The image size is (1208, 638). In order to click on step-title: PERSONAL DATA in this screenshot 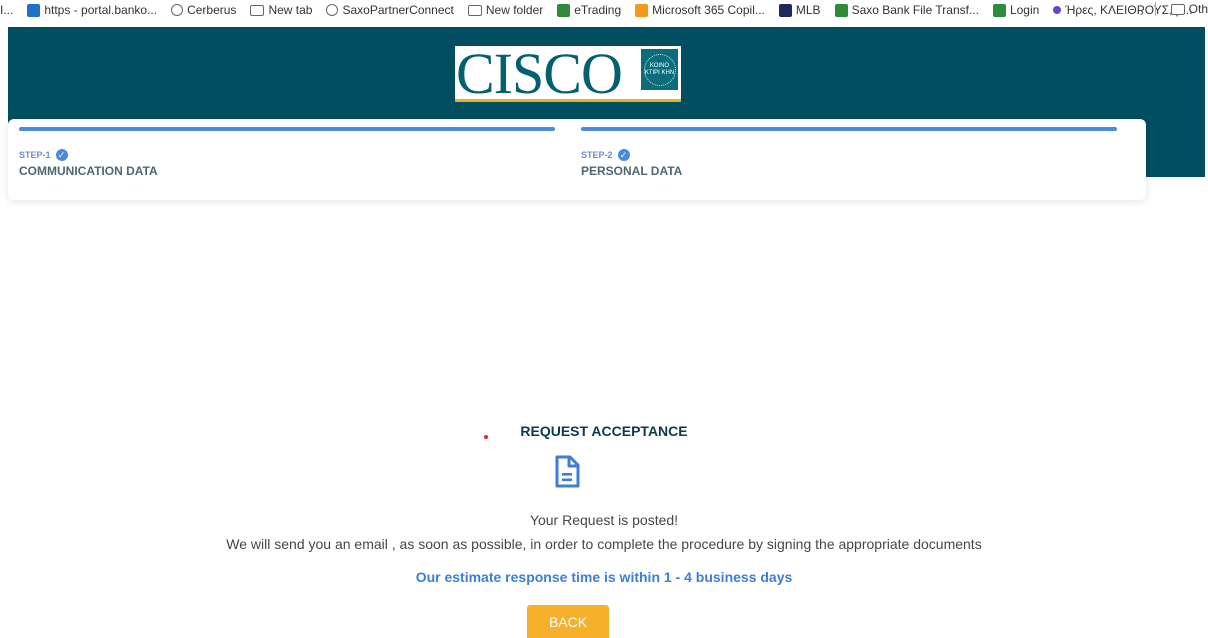, I will do `click(632, 171)`.